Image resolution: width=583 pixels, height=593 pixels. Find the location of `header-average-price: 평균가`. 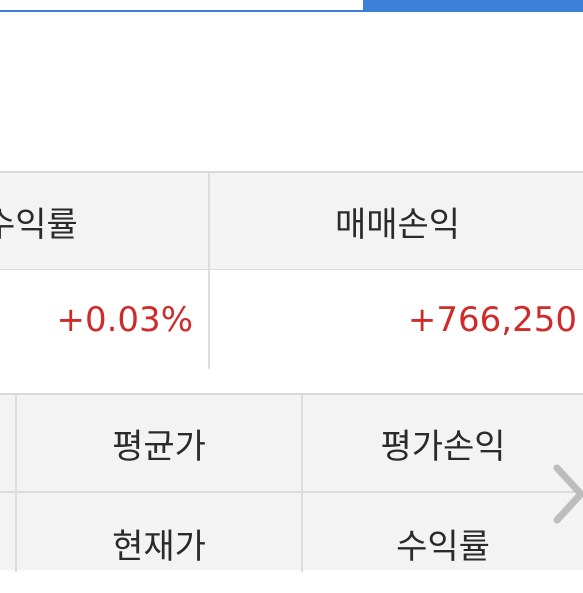

header-average-price: 평균가 is located at coordinates (159, 446).